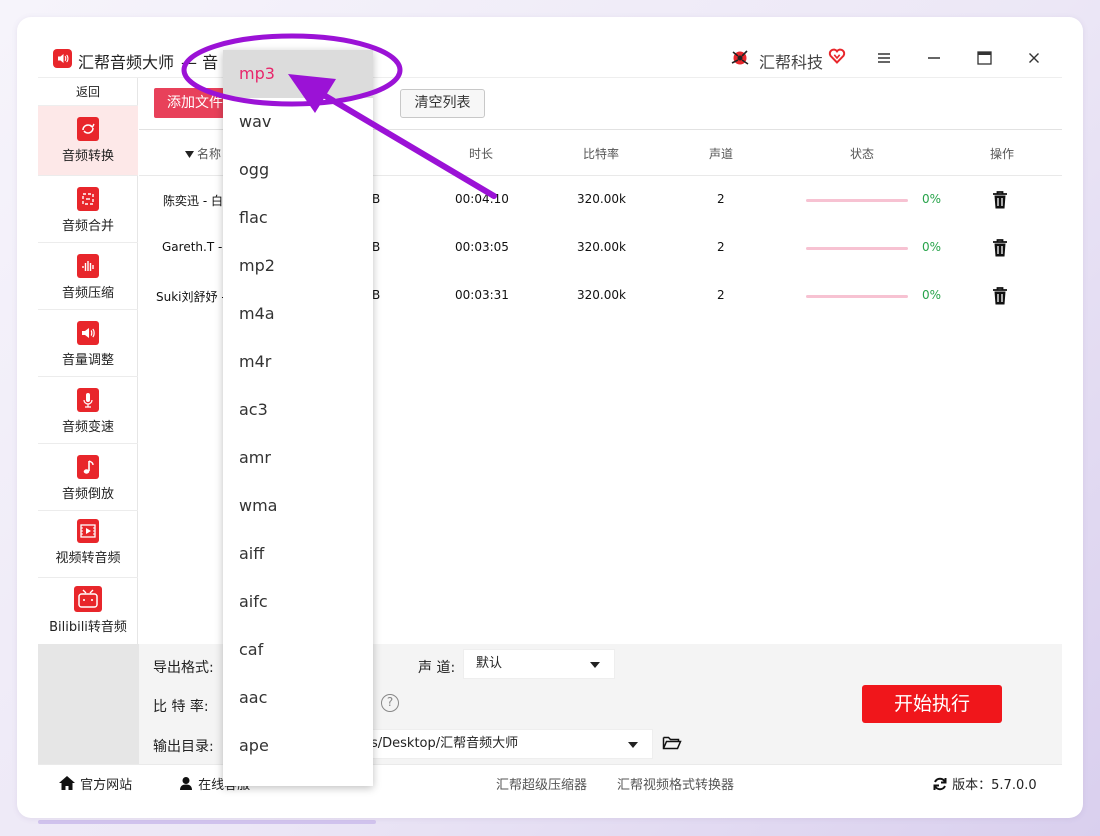 The image size is (1100, 836). Describe the element at coordinates (203, 153) in the screenshot. I see `column-name-header: 名称` at that location.